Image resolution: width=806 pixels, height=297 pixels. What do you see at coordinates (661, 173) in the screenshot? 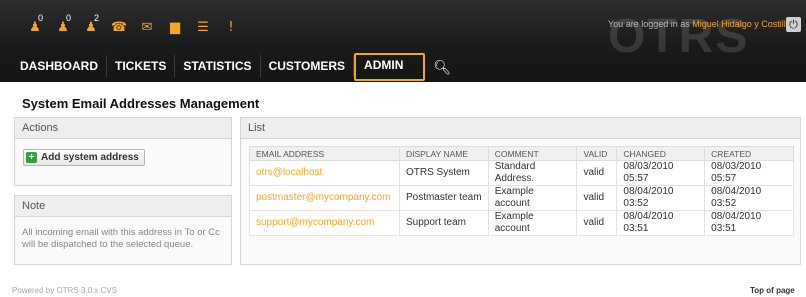
I see `changed-cell: 08/03/2010 05:57` at bounding box center [661, 173].